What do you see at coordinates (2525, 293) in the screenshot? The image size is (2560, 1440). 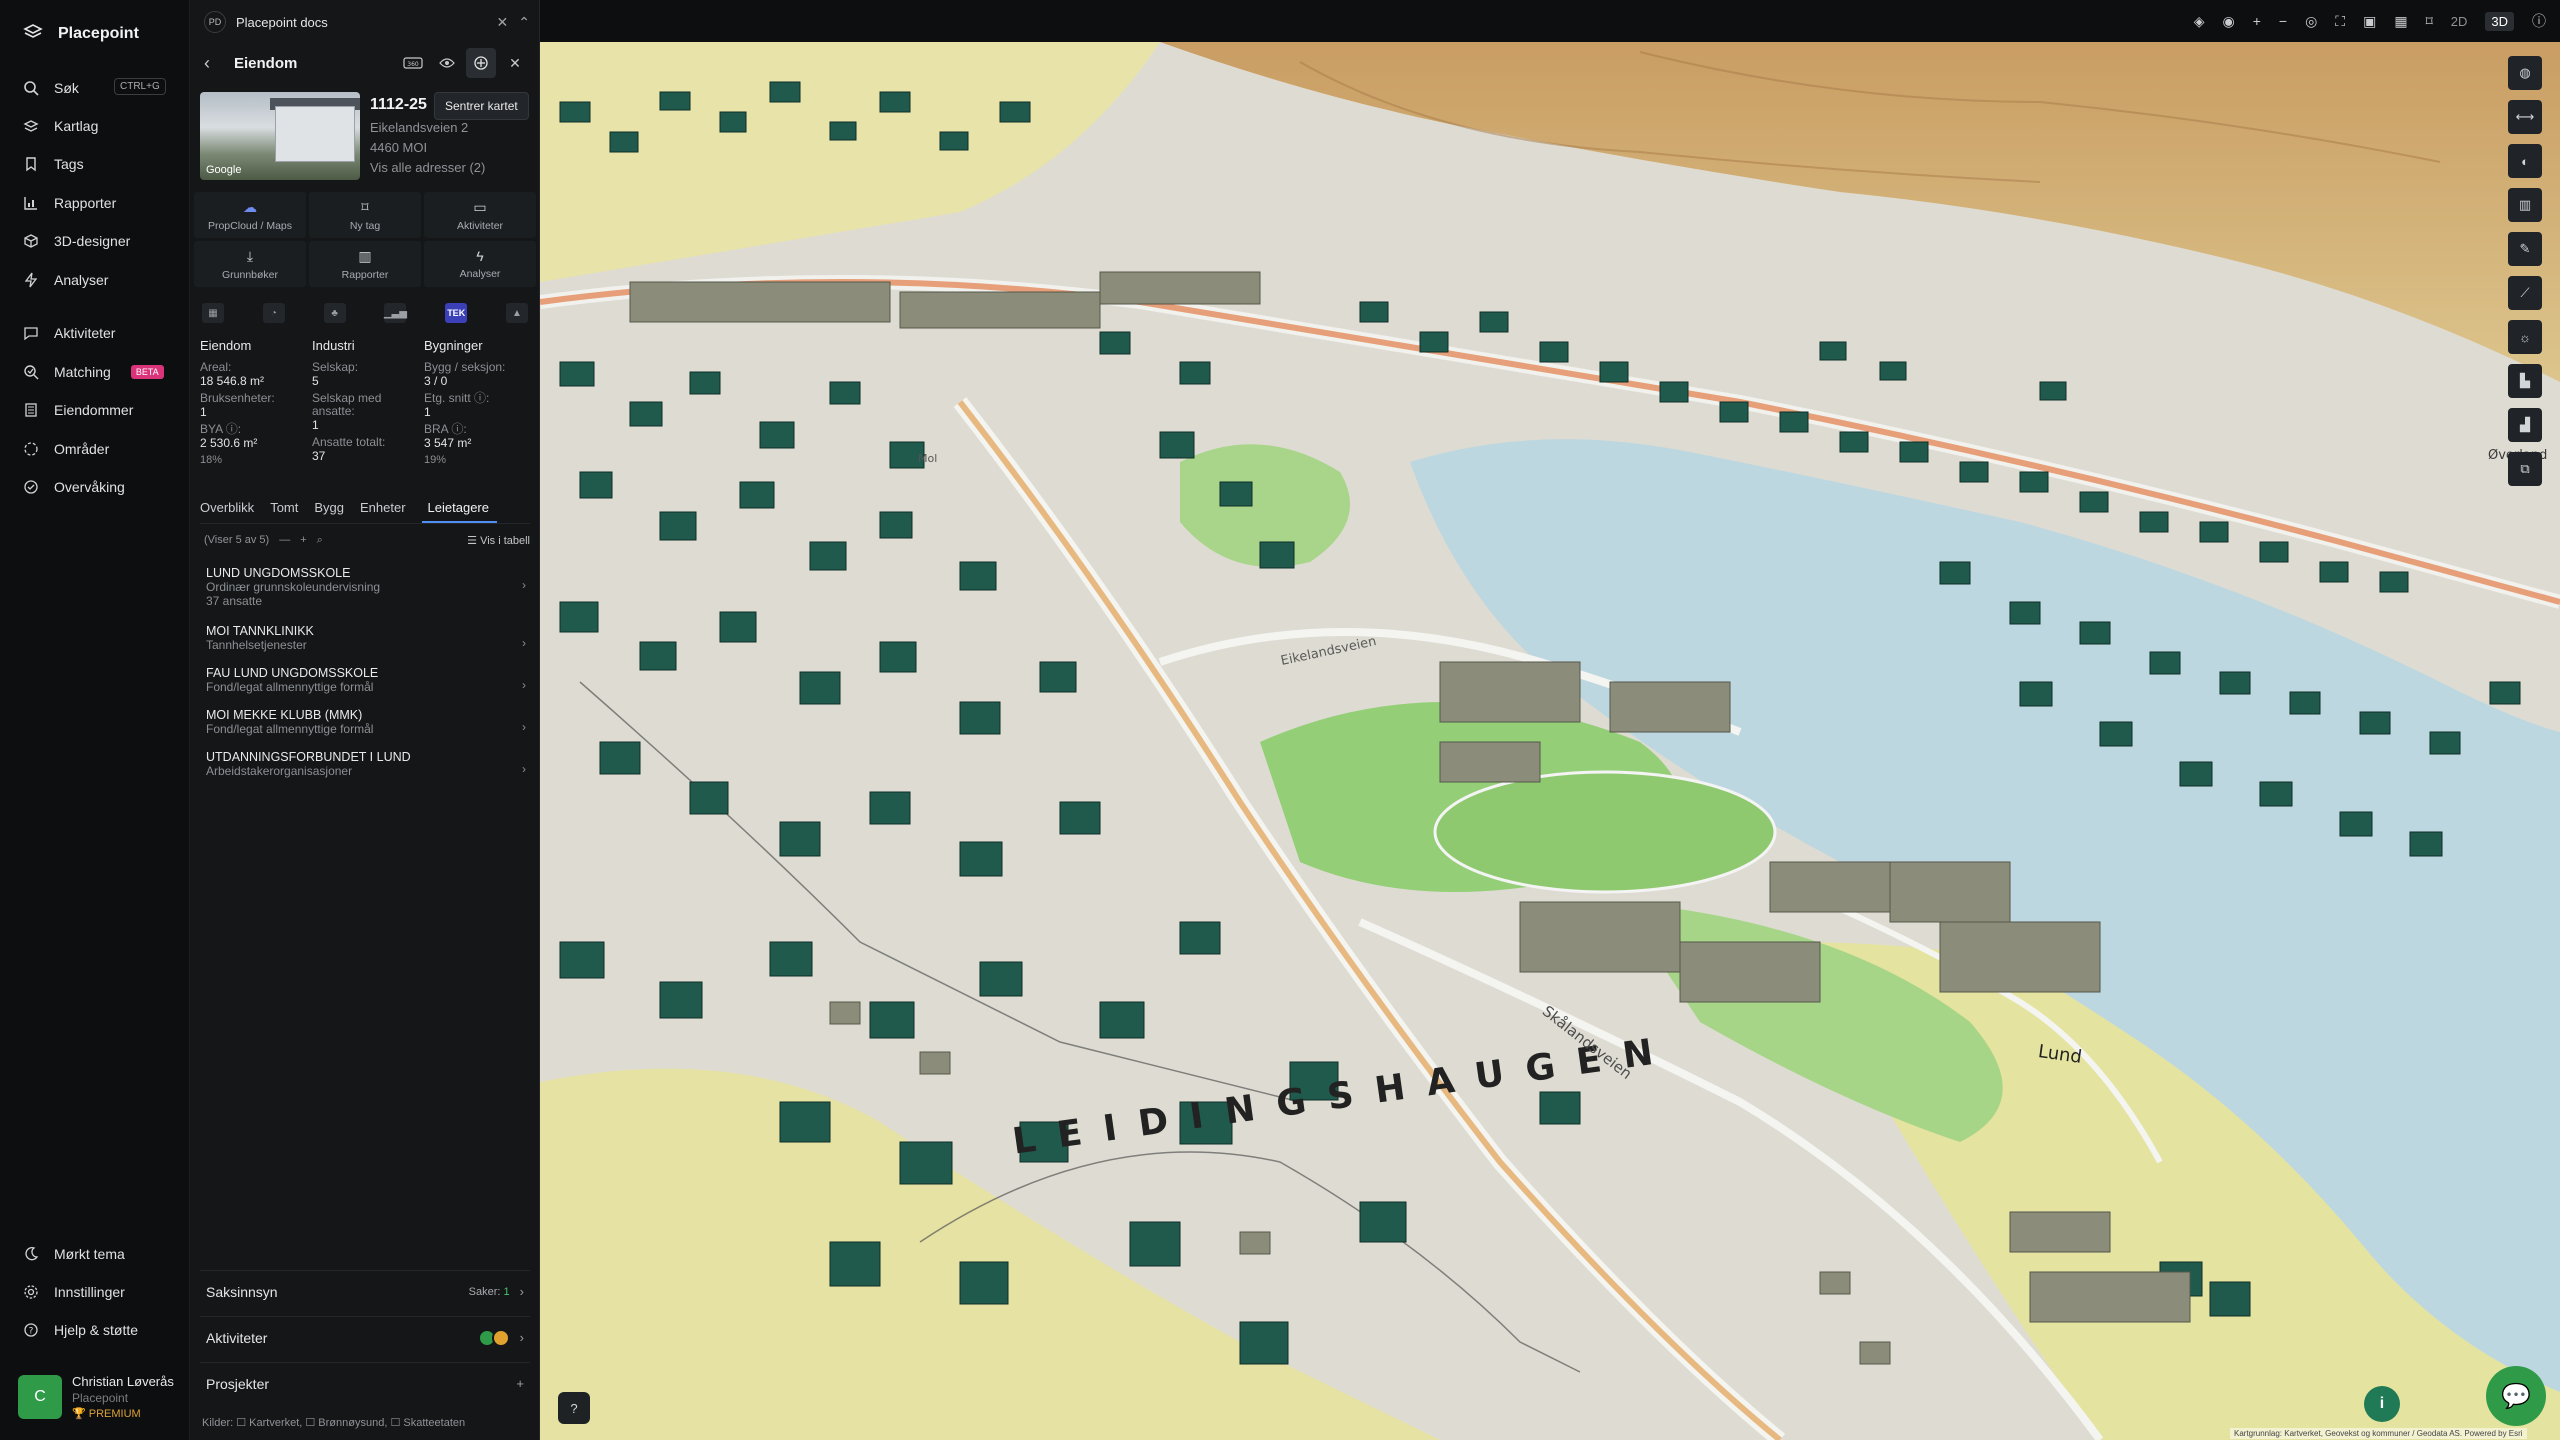 I see `profile-icon: ⟋` at bounding box center [2525, 293].